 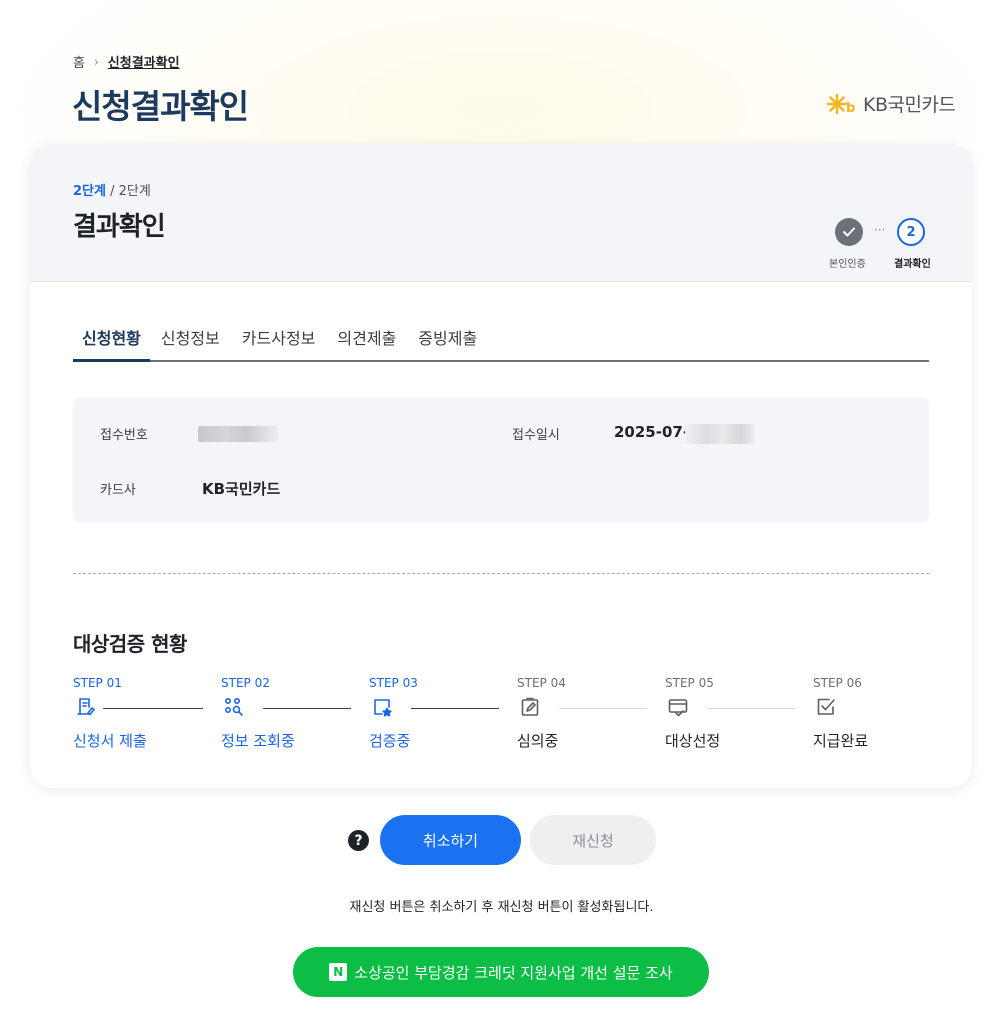 What do you see at coordinates (513, 972) in the screenshot?
I see `survey-label: 소상공인 부담경감 크레딧 지원사업 개선 설문 조사` at bounding box center [513, 972].